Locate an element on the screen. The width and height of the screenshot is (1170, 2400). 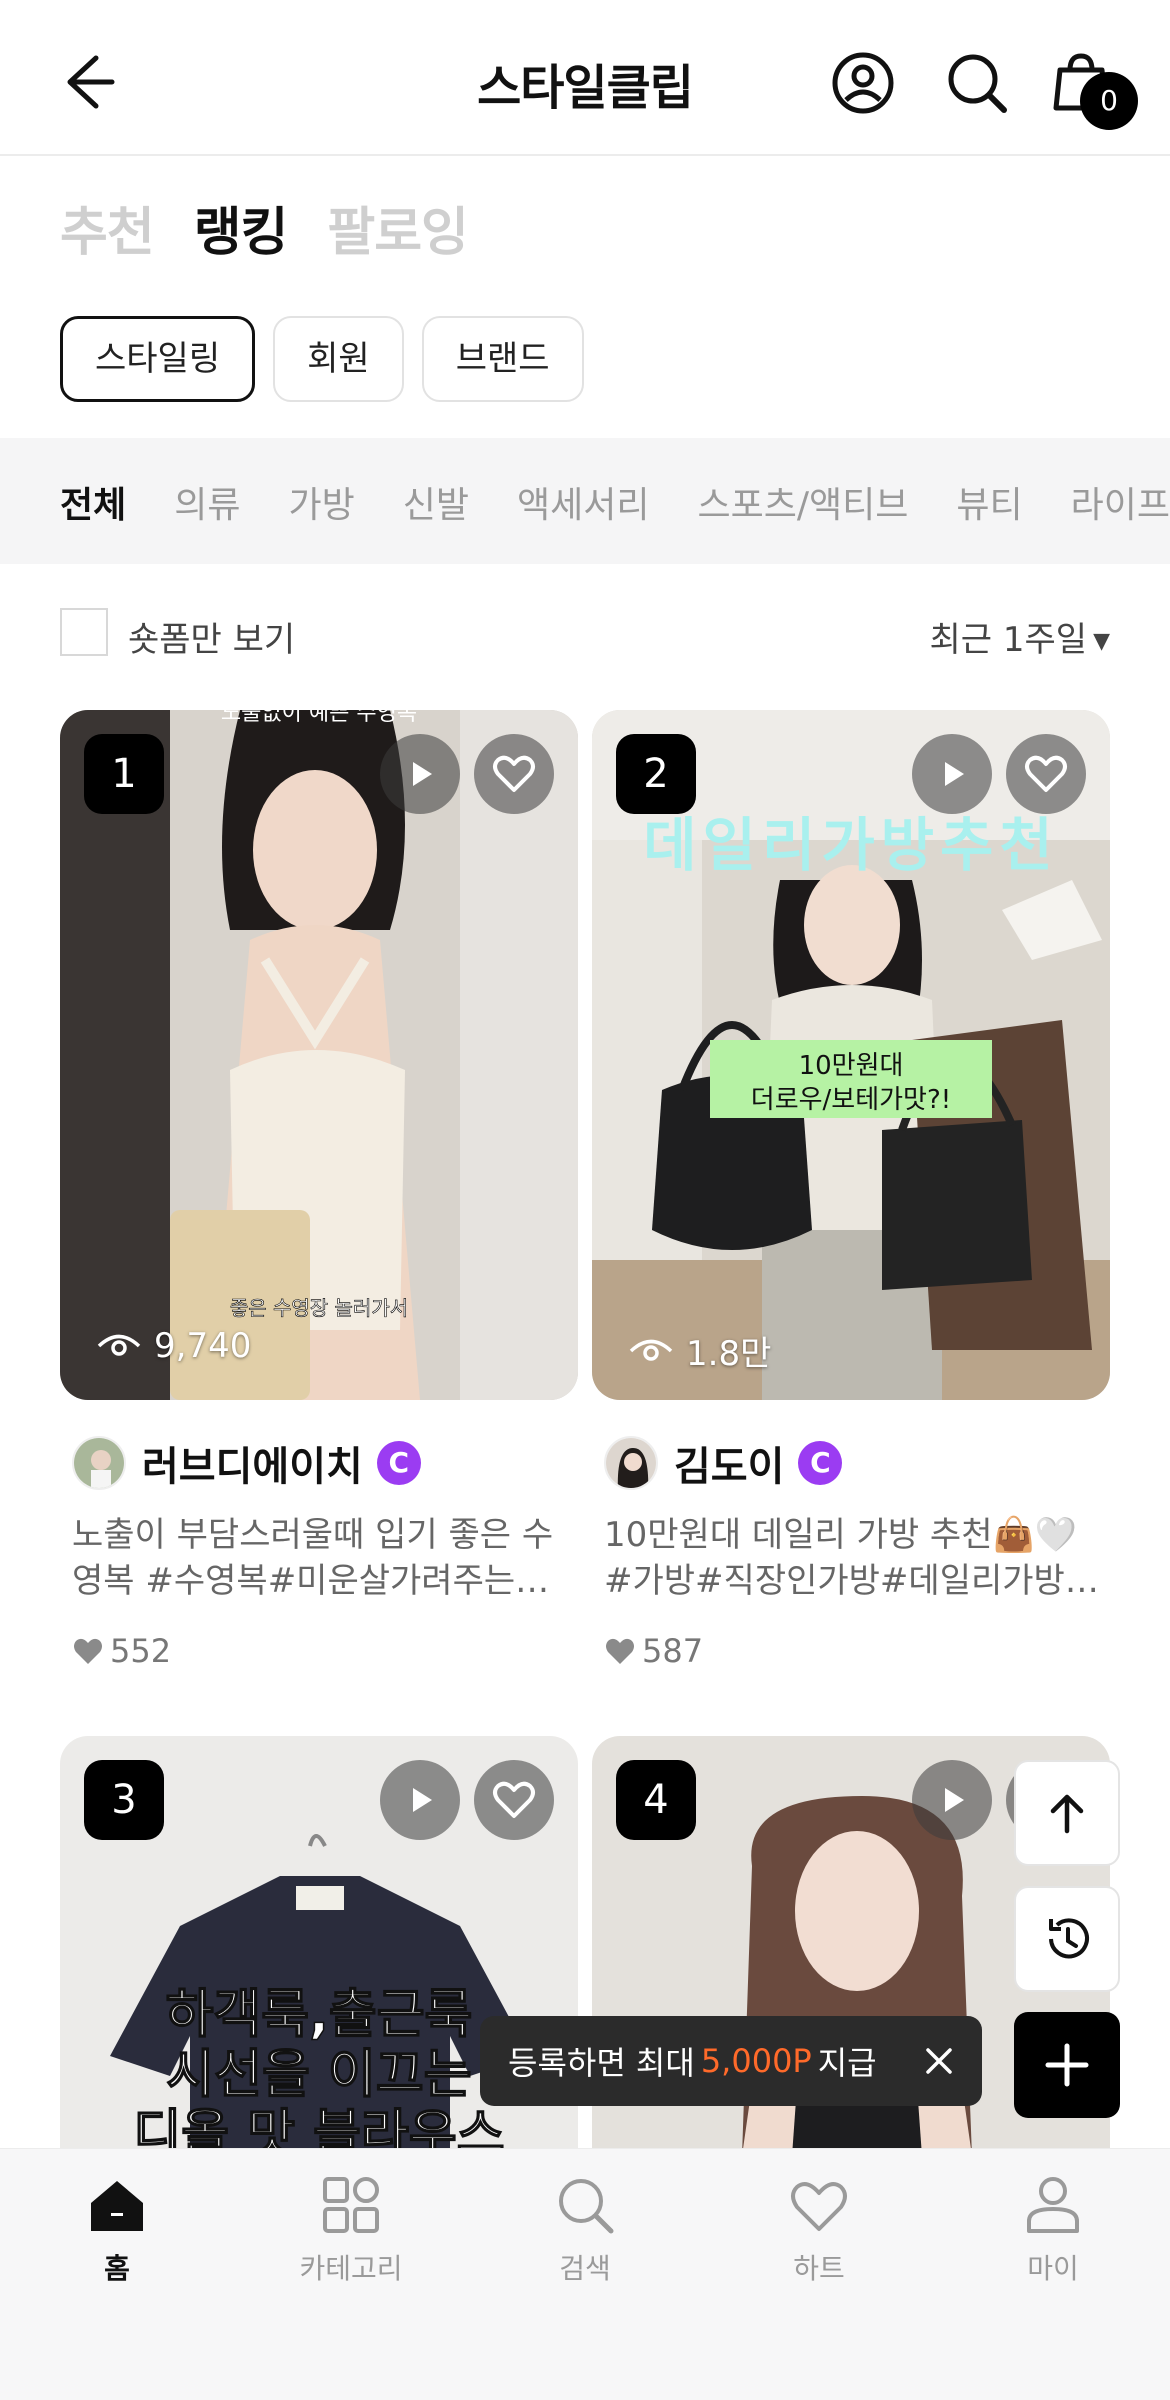
plus-icon is located at coordinates (1067, 2065).